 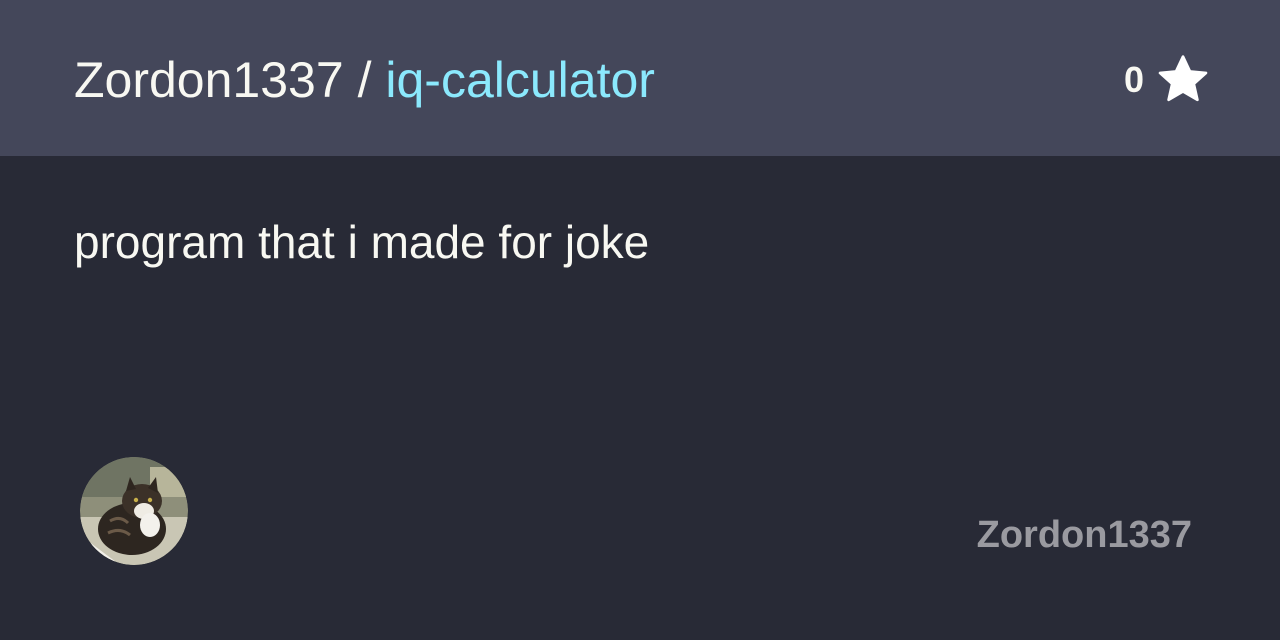 What do you see at coordinates (1084, 535) in the screenshot?
I see `footer-username: Zordon1337` at bounding box center [1084, 535].